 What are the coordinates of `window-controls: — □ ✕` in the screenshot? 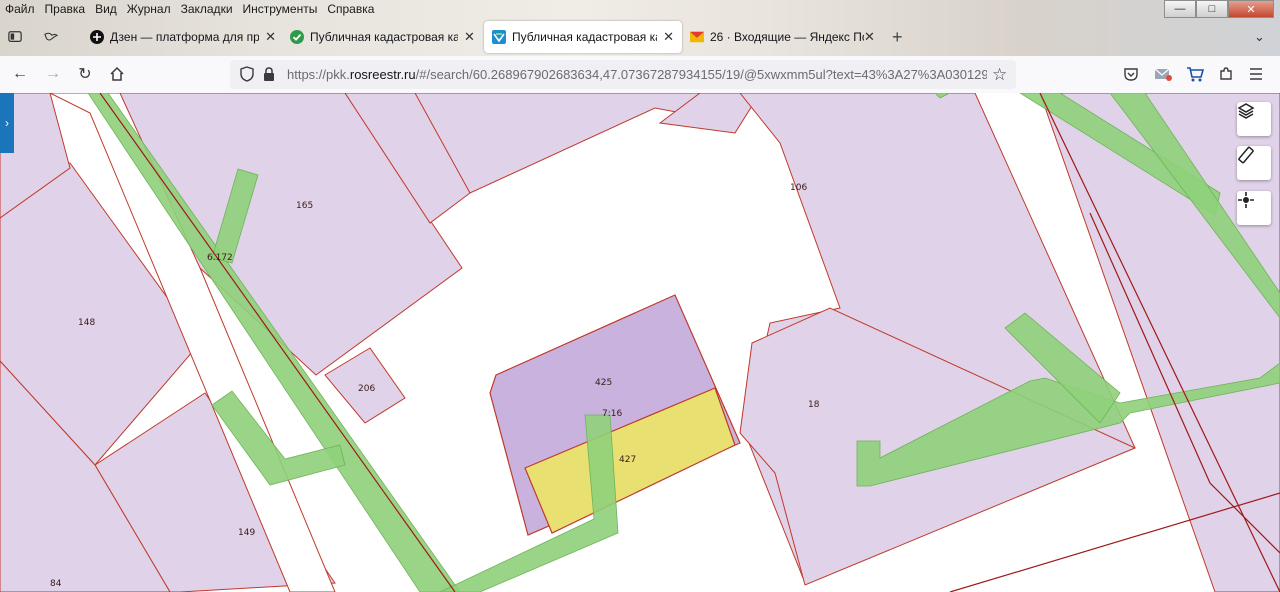 It's located at (1219, 9).